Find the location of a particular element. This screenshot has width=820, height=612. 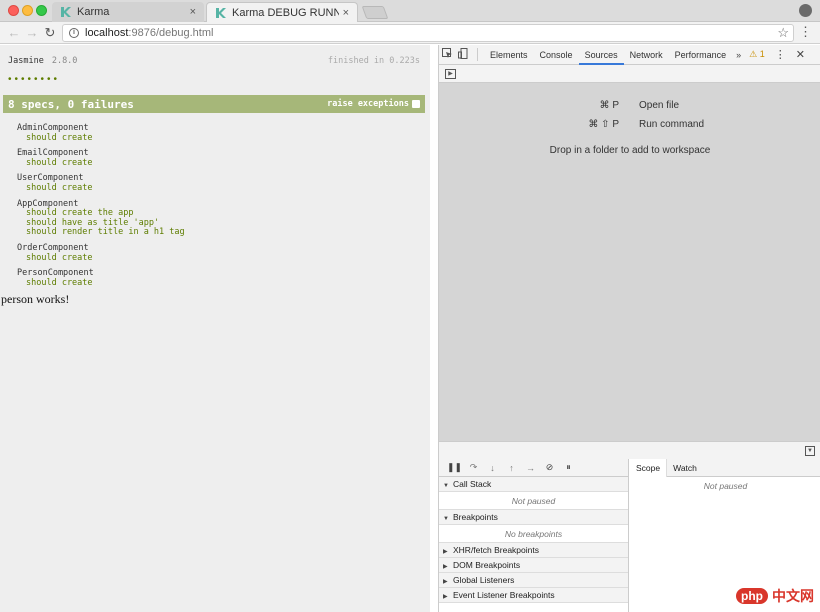

summary-bar: 8 specs, 0 failures raise exceptions is located at coordinates (214, 104).